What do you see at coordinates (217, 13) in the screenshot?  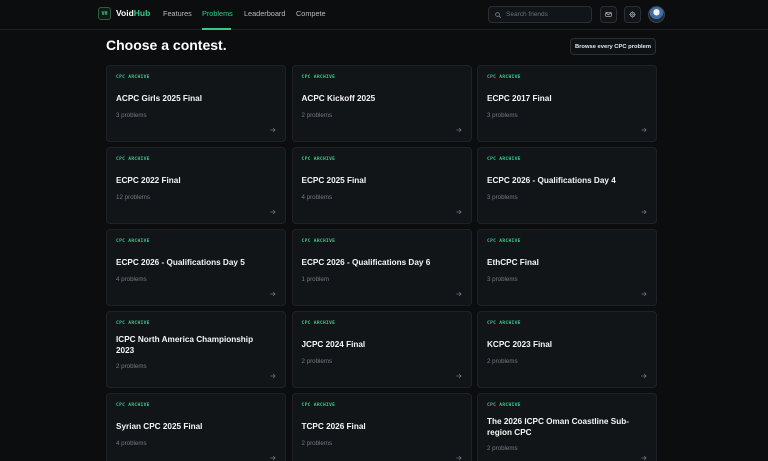 I see `nav-link-problems: Problems` at bounding box center [217, 13].